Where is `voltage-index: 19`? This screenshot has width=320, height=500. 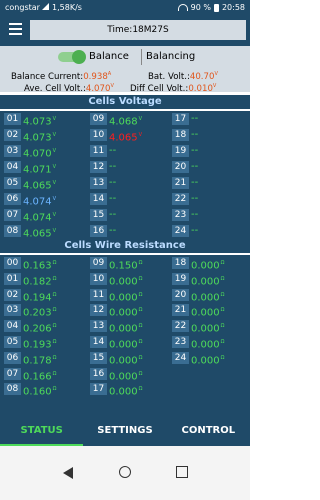
voltage-index: 19 is located at coordinates (180, 151).